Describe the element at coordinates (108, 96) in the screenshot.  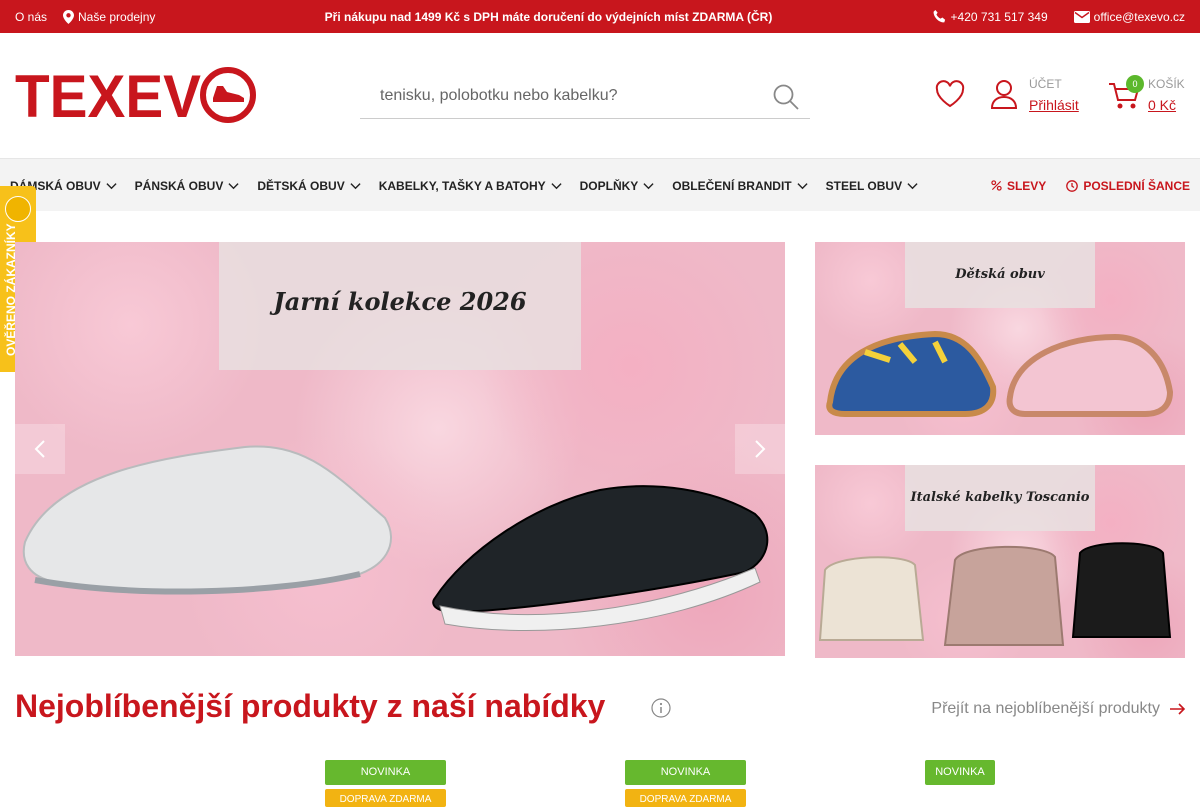
I see `svg-text: TEXEV` at that location.